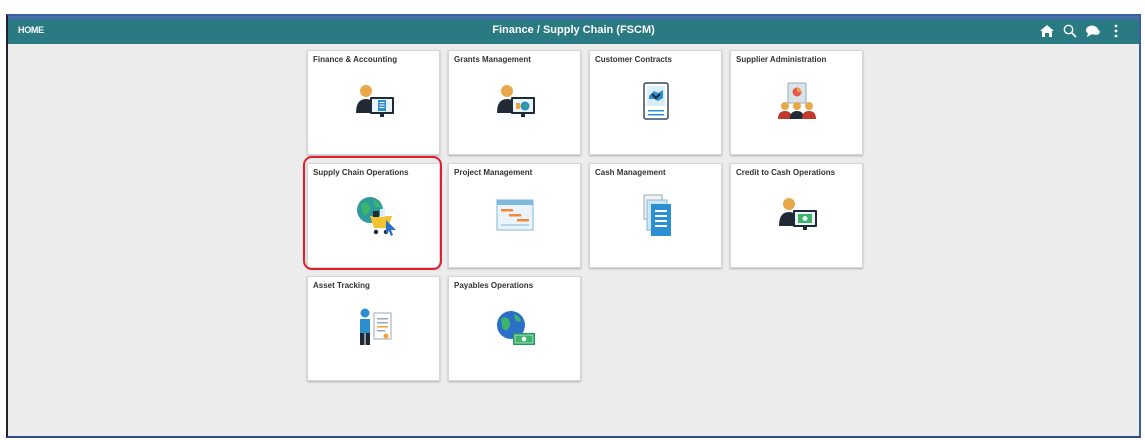 The width and height of the screenshot is (1145, 440). I want to click on tile-label: Payables Operations, so click(494, 285).